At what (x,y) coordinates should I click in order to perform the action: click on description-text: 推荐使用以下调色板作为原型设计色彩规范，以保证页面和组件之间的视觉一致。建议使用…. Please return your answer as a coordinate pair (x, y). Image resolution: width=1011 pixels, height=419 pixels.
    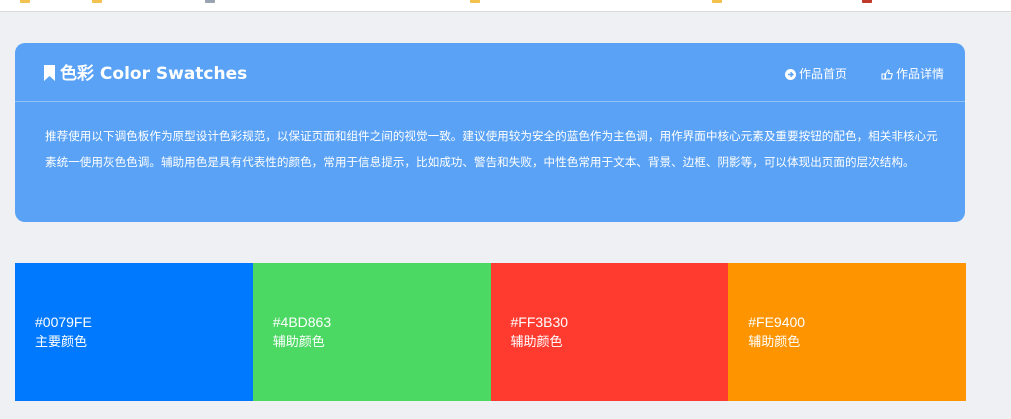
    Looking at the image, I should click on (491, 149).